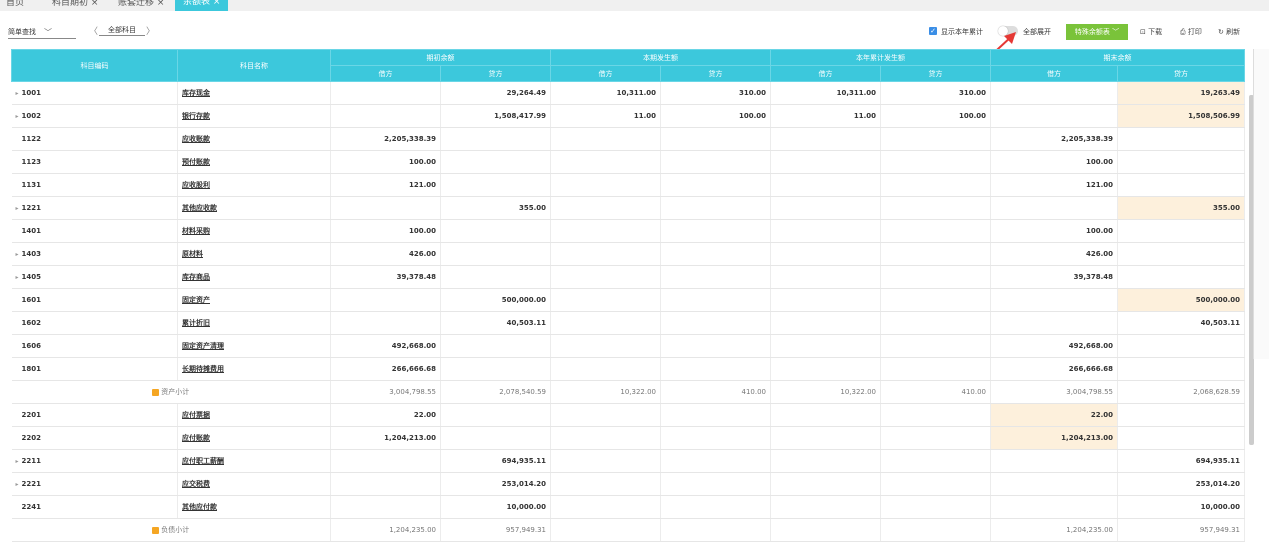 The width and height of the screenshot is (1269, 542). I want to click on print-button: ⎙ 打印, so click(1191, 32).